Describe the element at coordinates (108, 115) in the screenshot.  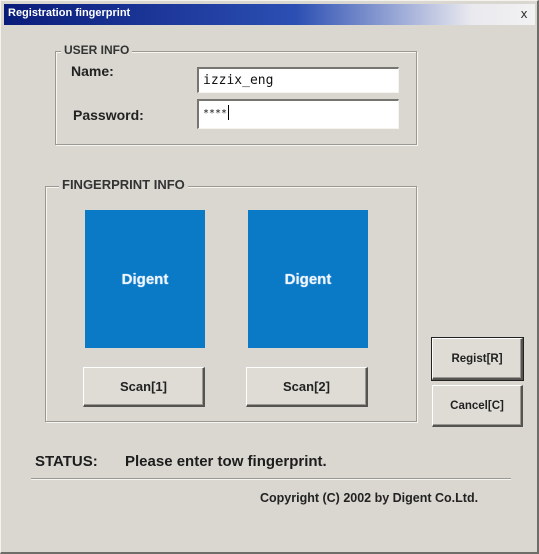
I see `password-label: Password:` at that location.